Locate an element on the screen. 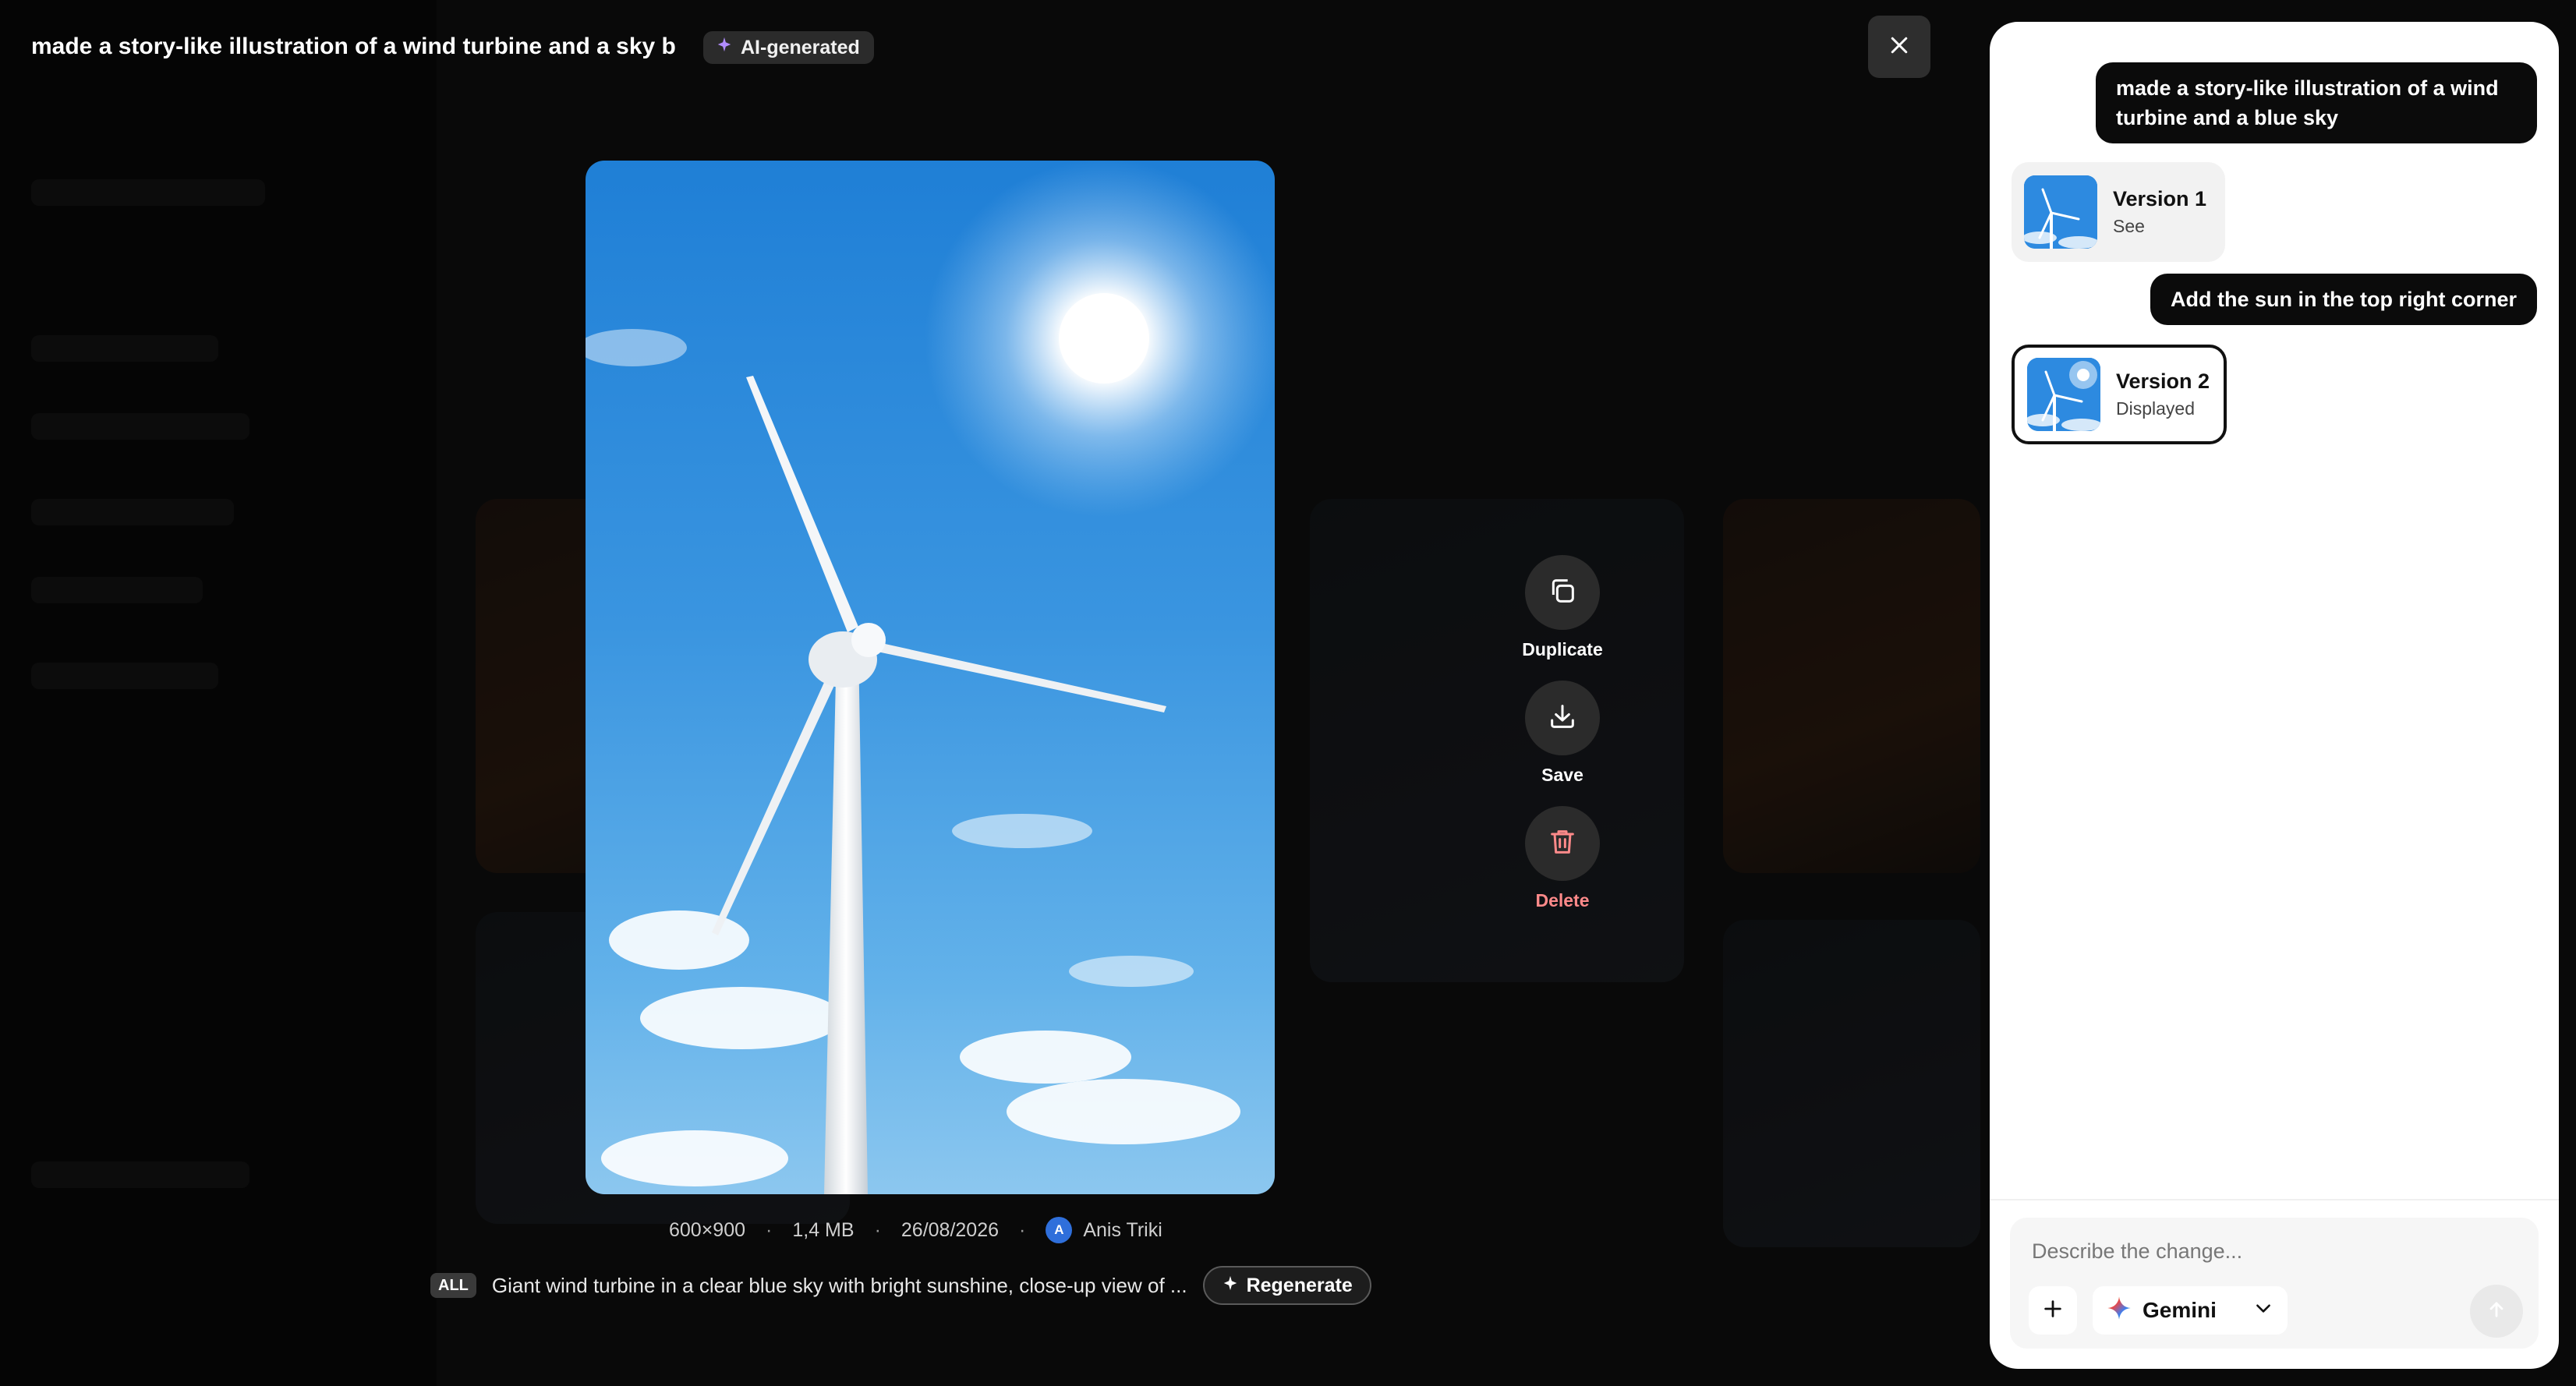  change-composer: Describe the change... Gemini is located at coordinates (2274, 1283).